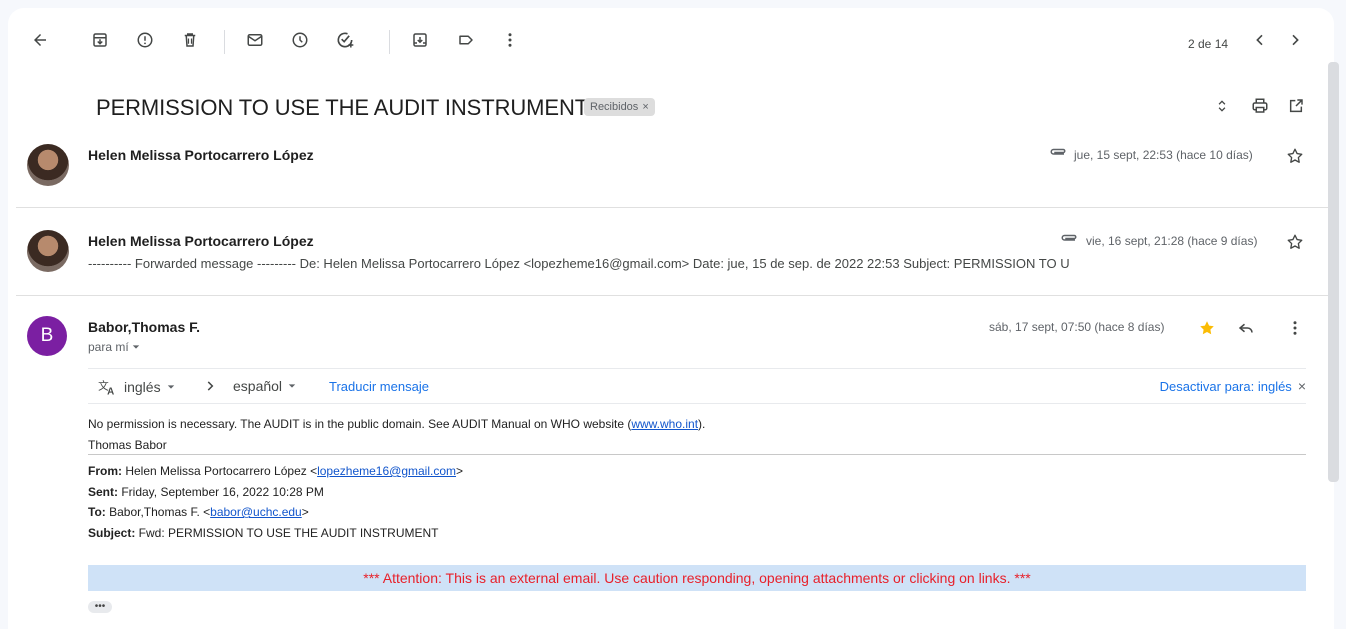 The width and height of the screenshot is (1346, 629). I want to click on reply-icon, so click(1246, 328).